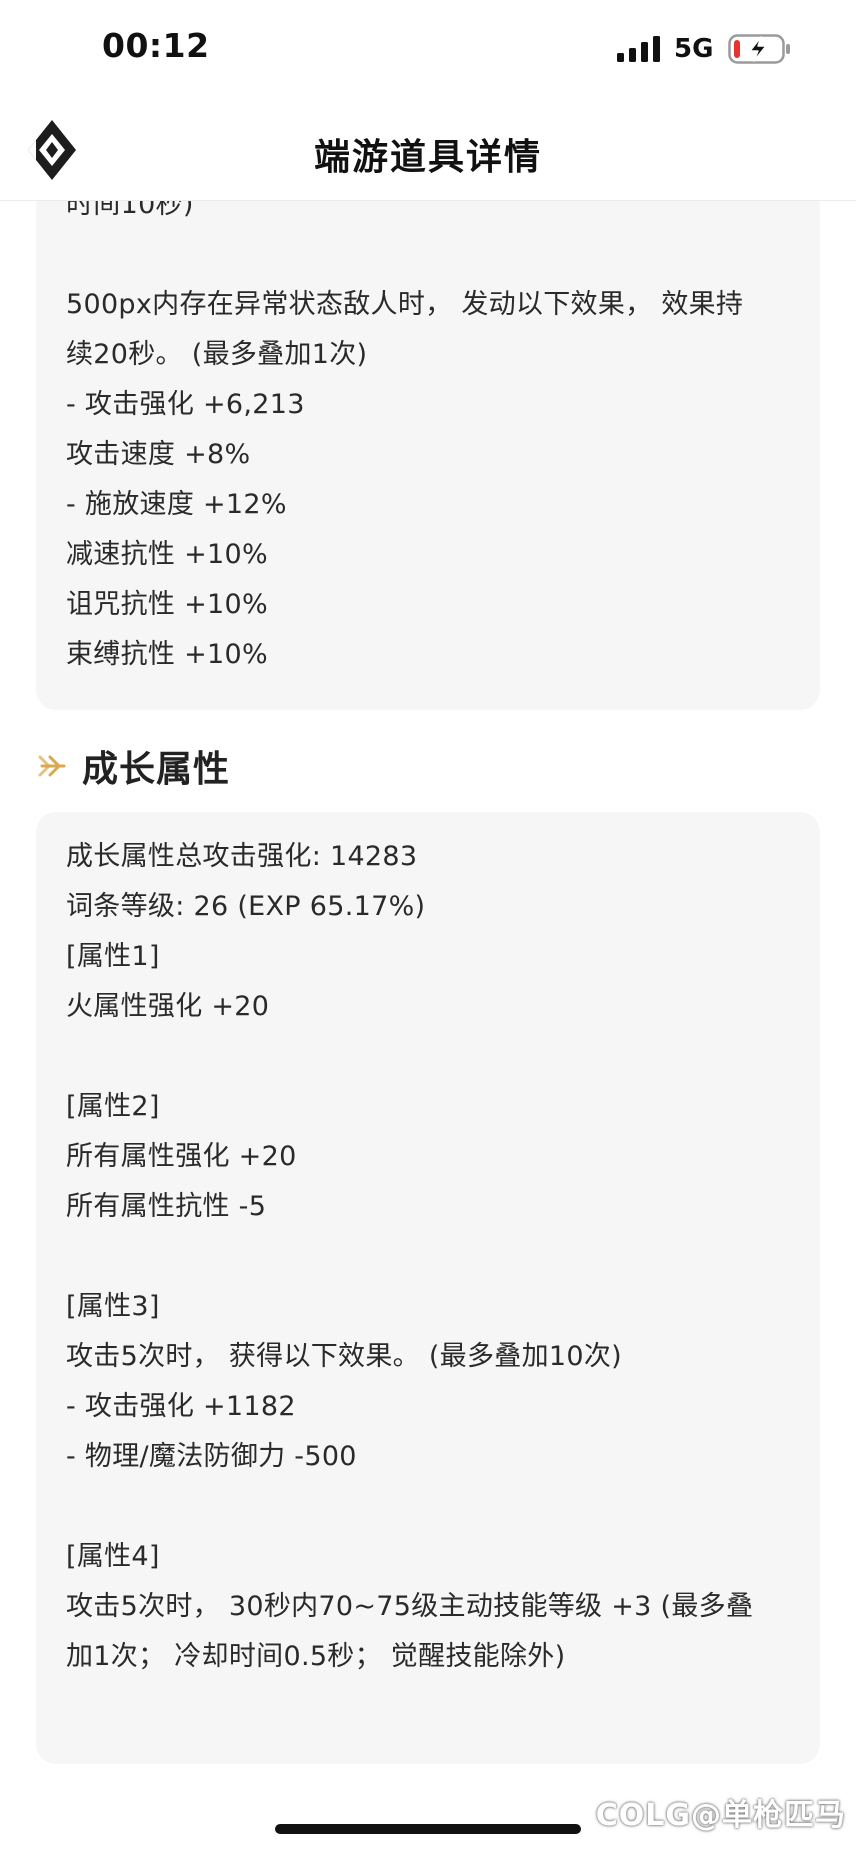  I want to click on effect-line: - 施放速度 +12%, so click(176, 504).